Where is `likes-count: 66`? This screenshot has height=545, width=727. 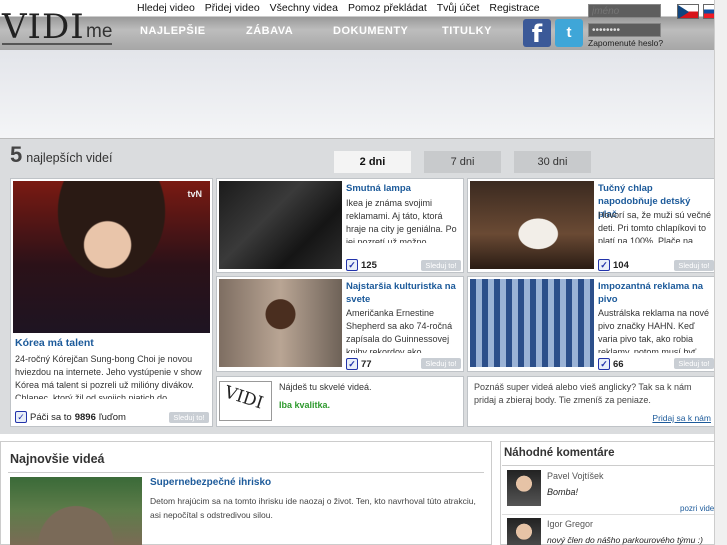 likes-count: 66 is located at coordinates (618, 364).